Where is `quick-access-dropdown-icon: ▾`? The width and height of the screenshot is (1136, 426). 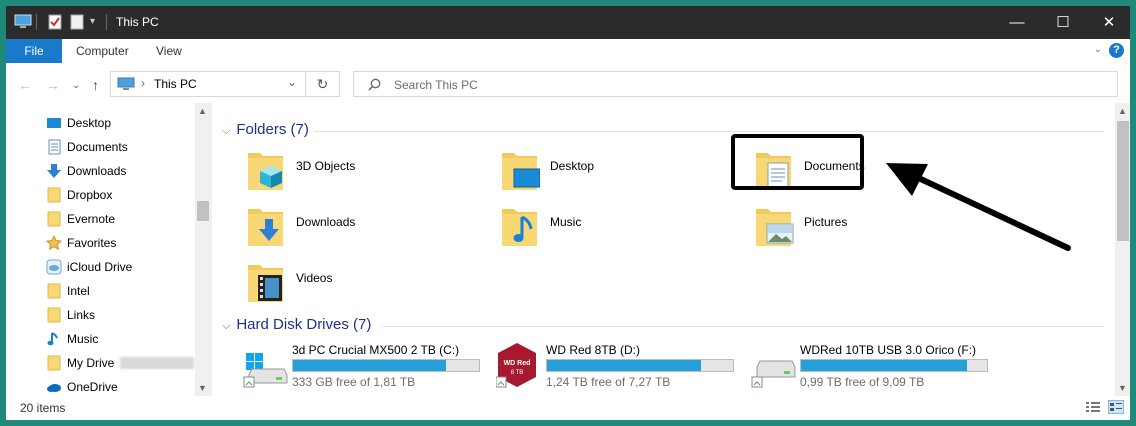
quick-access-dropdown-icon: ▾ is located at coordinates (92, 21).